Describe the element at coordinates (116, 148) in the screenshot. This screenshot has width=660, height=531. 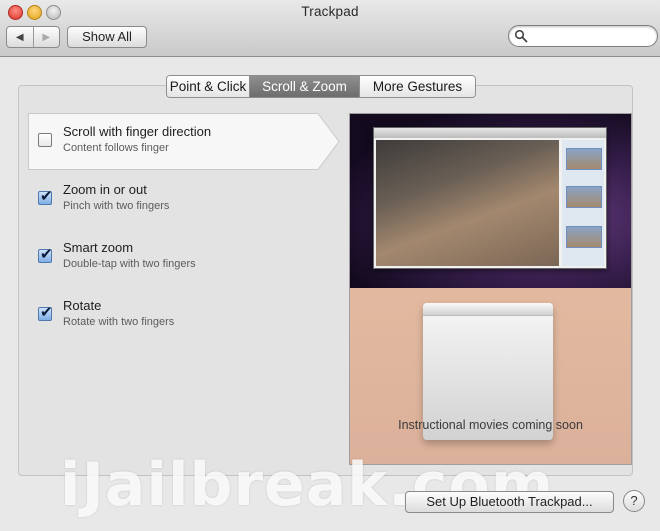
I see `option-subtitle: Content follows finger` at that location.